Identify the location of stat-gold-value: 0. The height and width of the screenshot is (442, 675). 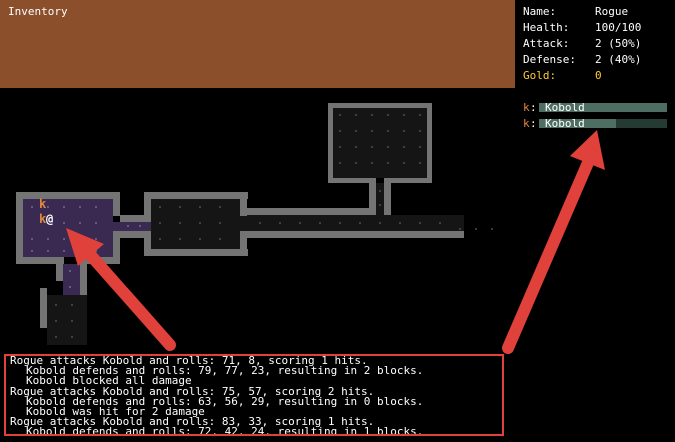
(598, 75).